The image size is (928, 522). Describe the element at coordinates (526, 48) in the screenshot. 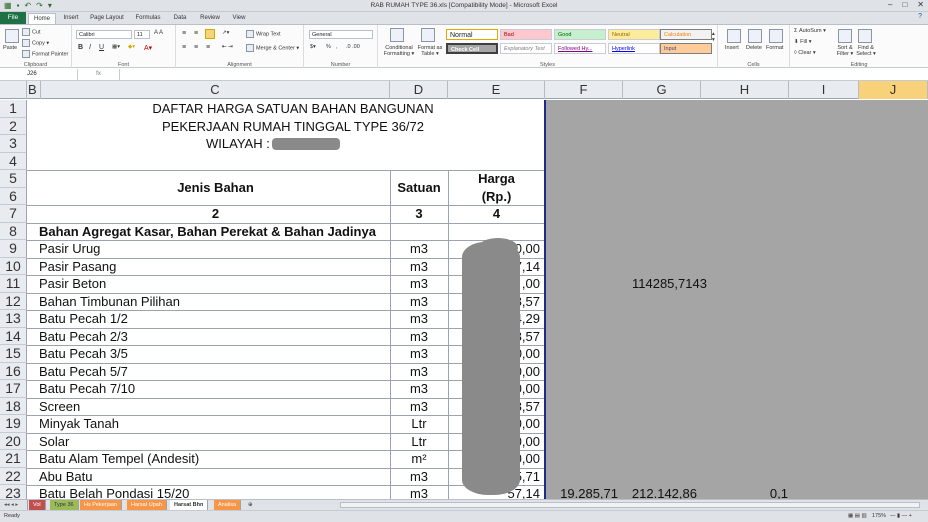

I see `style-explanatory: Explanatory Text` at that location.